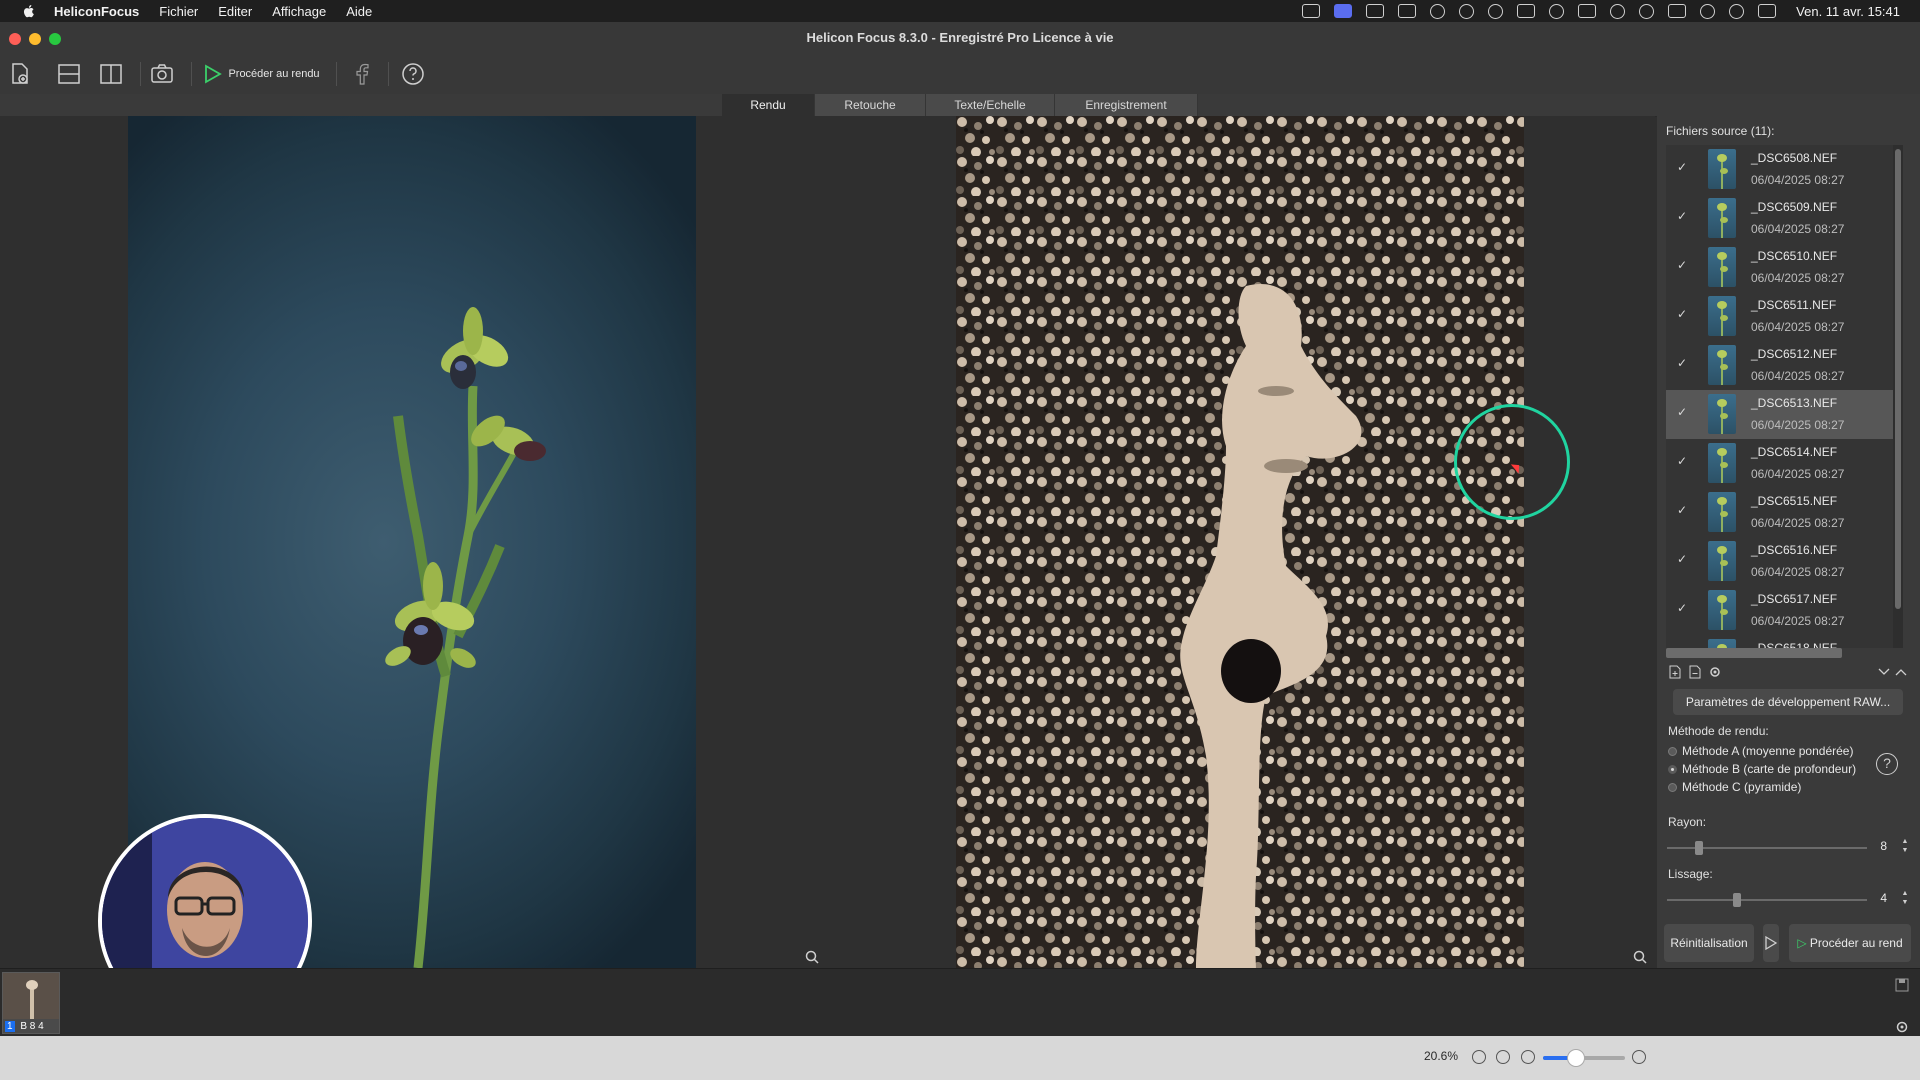  I want to click on facebook-button, so click(362, 74).